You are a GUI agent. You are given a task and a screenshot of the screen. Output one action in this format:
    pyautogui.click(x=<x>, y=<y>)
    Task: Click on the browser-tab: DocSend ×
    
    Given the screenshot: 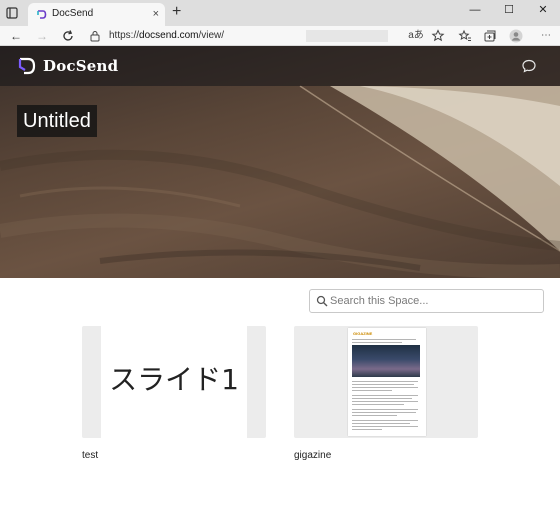 What is the action you would take?
    pyautogui.click(x=96, y=14)
    